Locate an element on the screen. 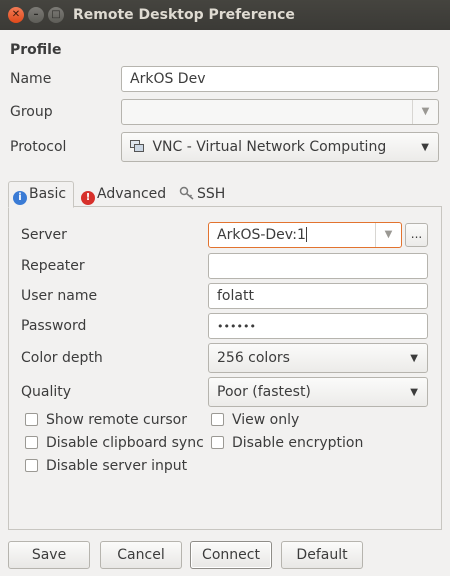 Image resolution: width=450 pixels, height=576 pixels. repeater-label: Repeater is located at coordinates (53, 266).